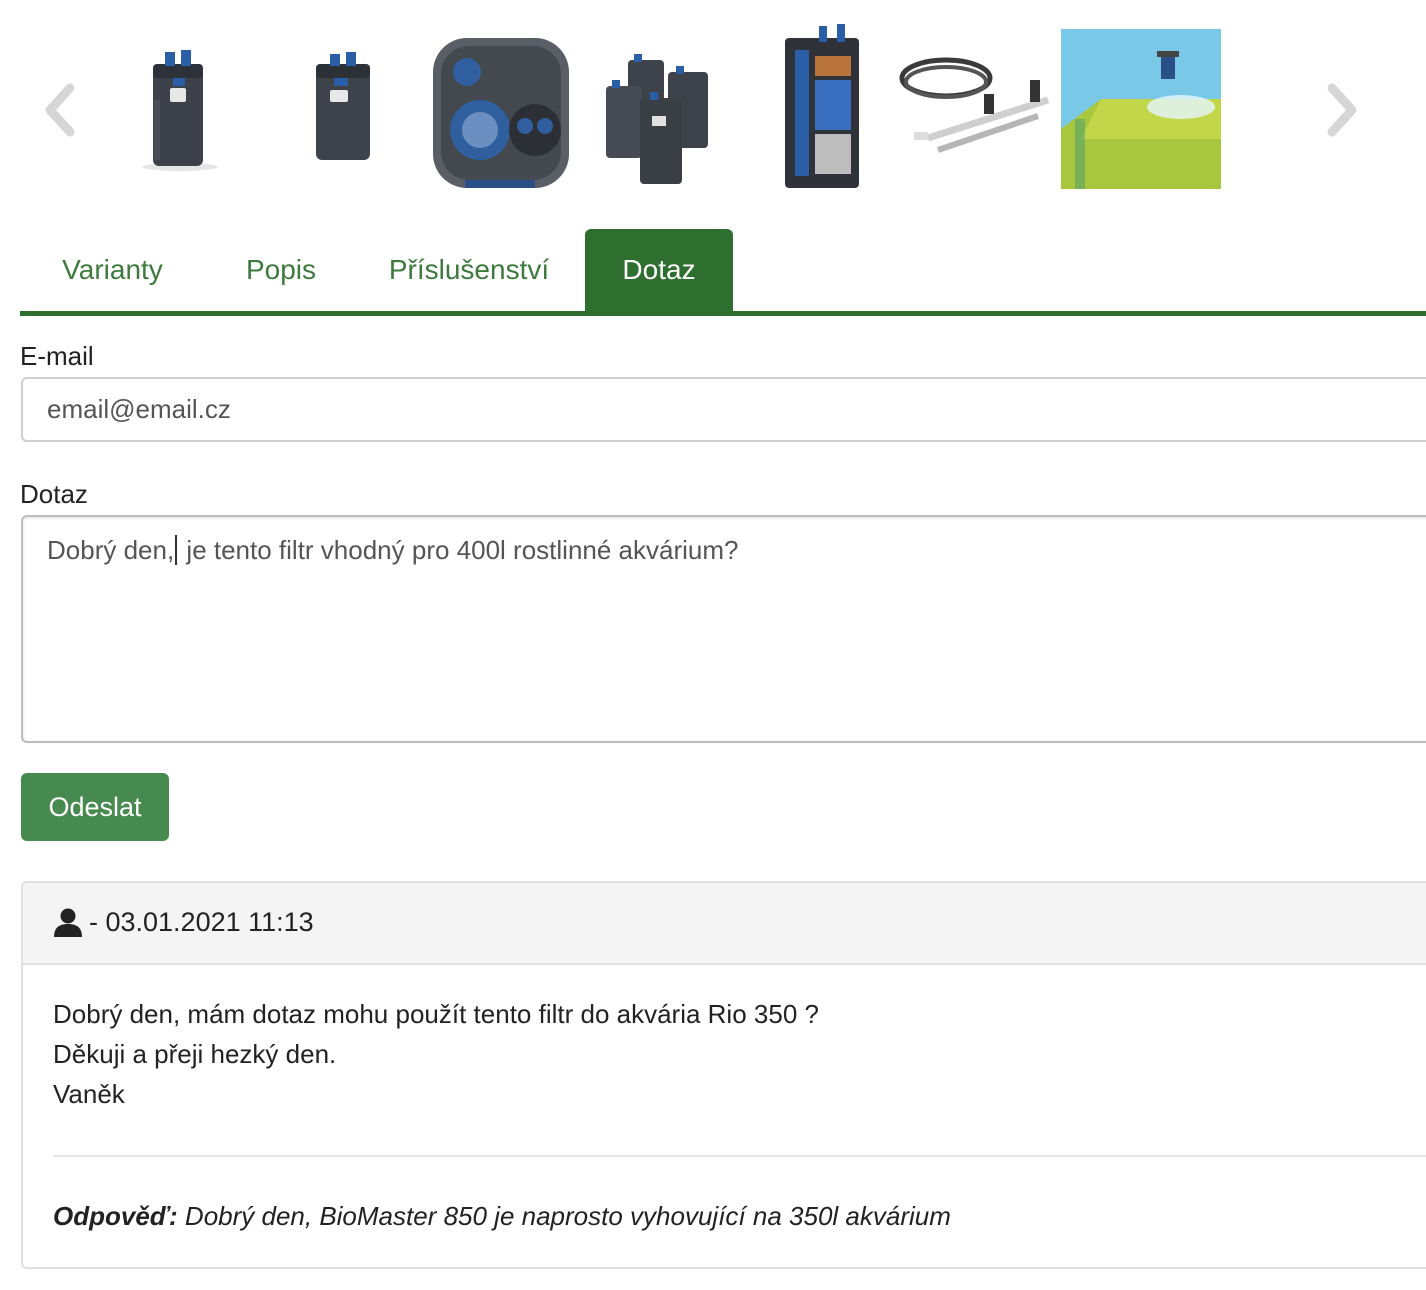 The image size is (1426, 1290). Describe the element at coordinates (724, 924) in the screenshot. I see `question-panel-header: - 03.01.2021 11:13` at that location.